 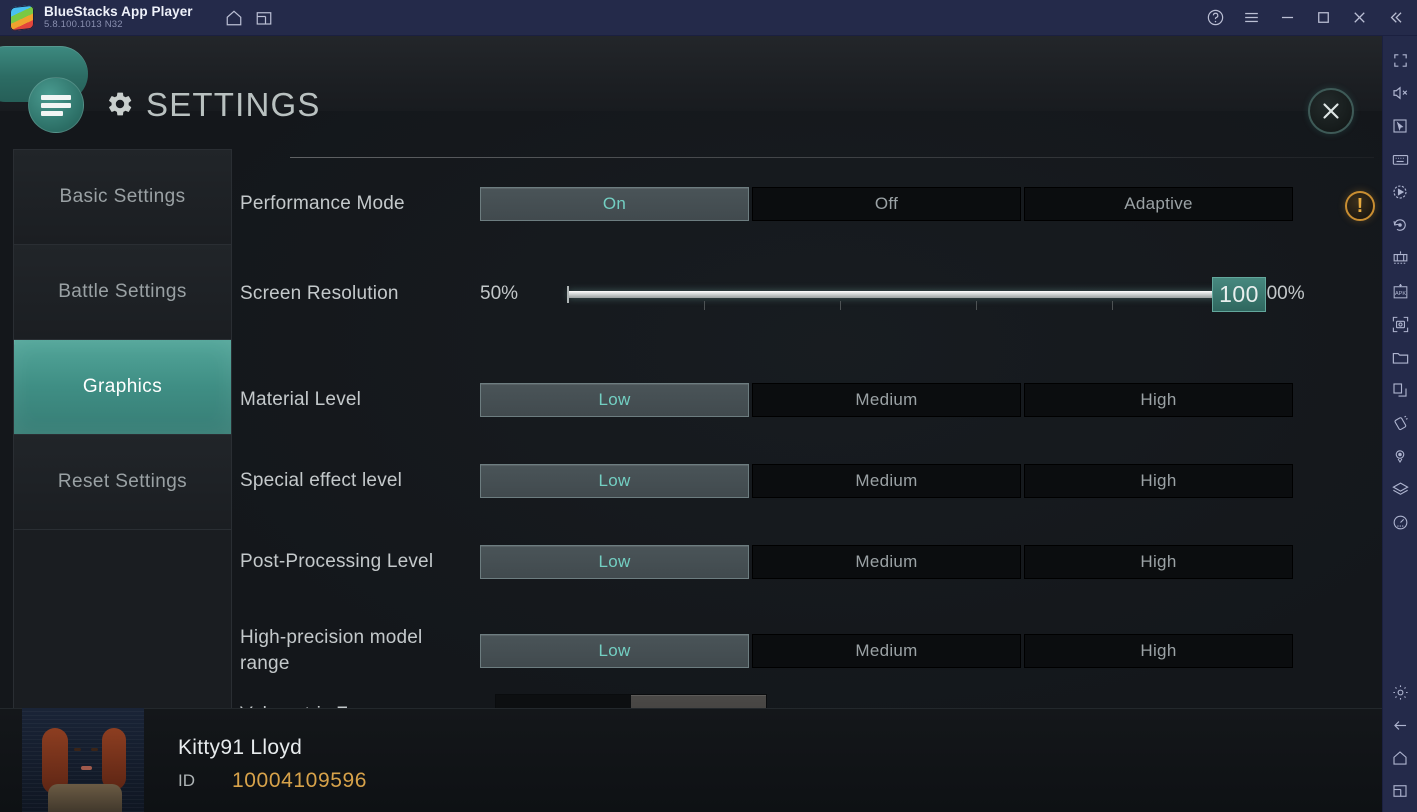 I want to click on keyboard-icon, so click(x=1400, y=159).